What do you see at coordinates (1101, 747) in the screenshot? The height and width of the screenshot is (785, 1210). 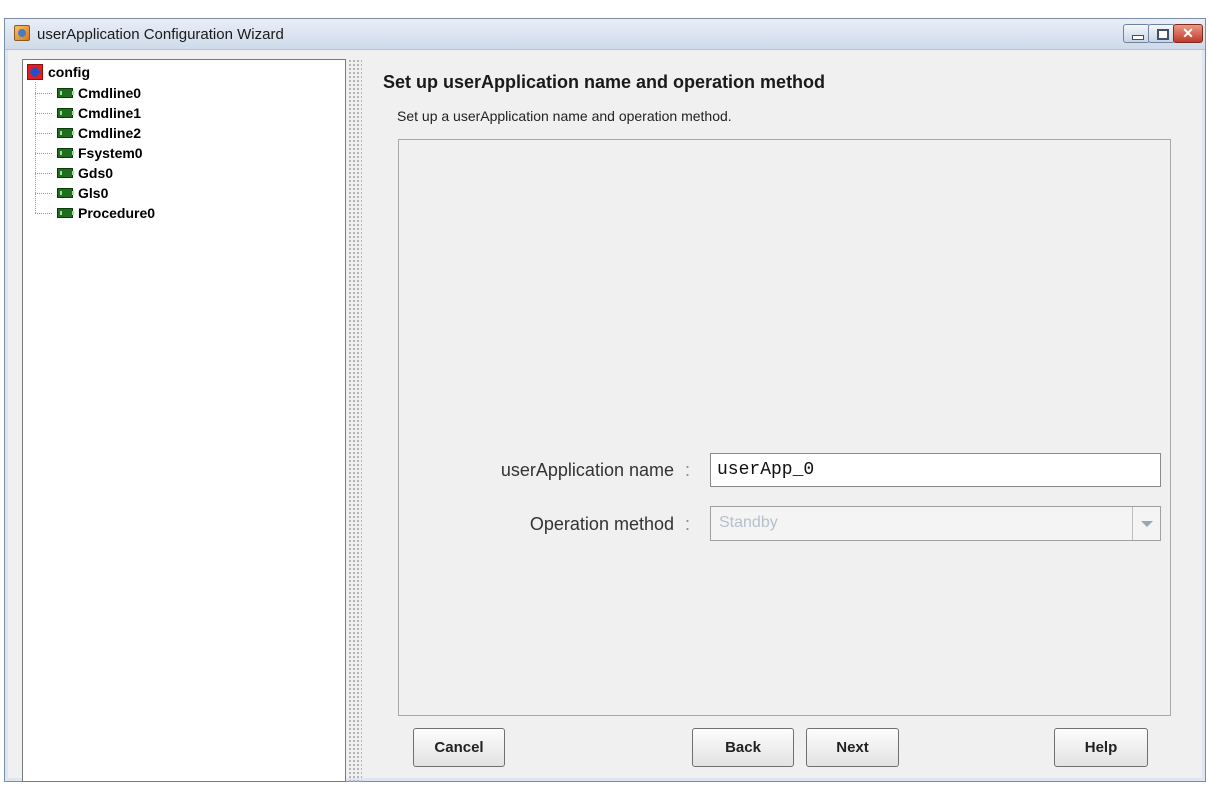 I see `help-button: Help` at bounding box center [1101, 747].